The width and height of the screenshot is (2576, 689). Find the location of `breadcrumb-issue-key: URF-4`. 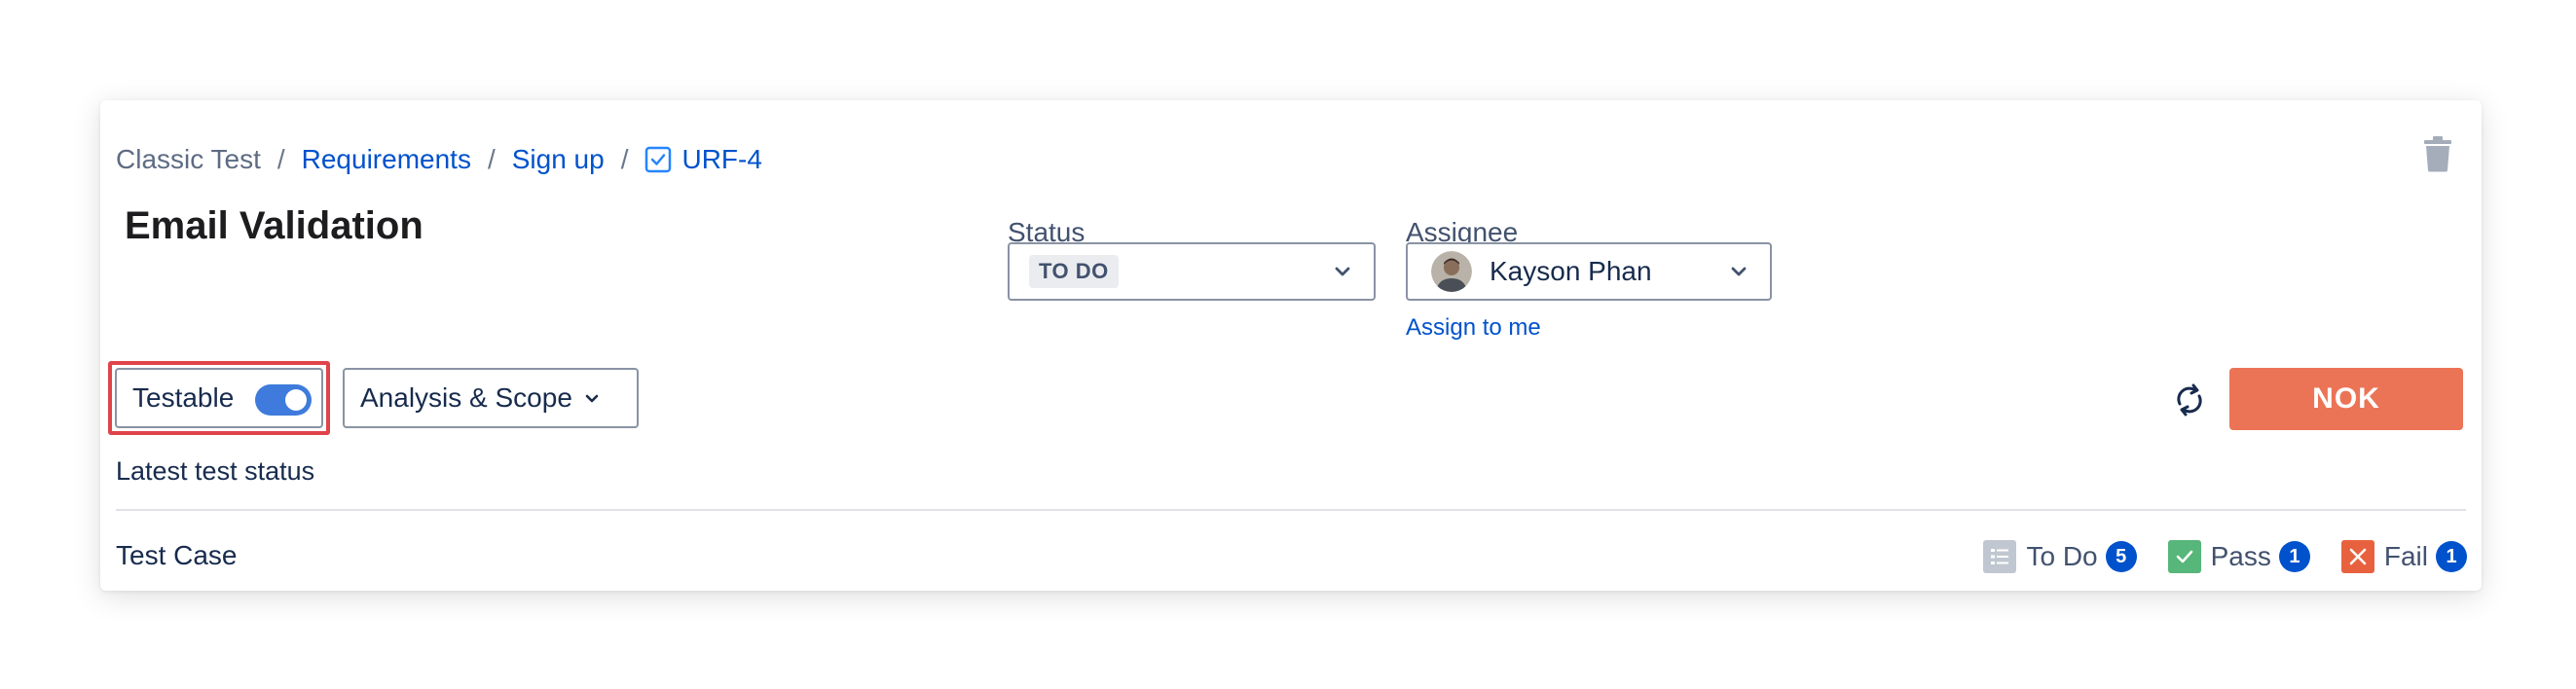

breadcrumb-issue-key: URF-4 is located at coordinates (721, 159).